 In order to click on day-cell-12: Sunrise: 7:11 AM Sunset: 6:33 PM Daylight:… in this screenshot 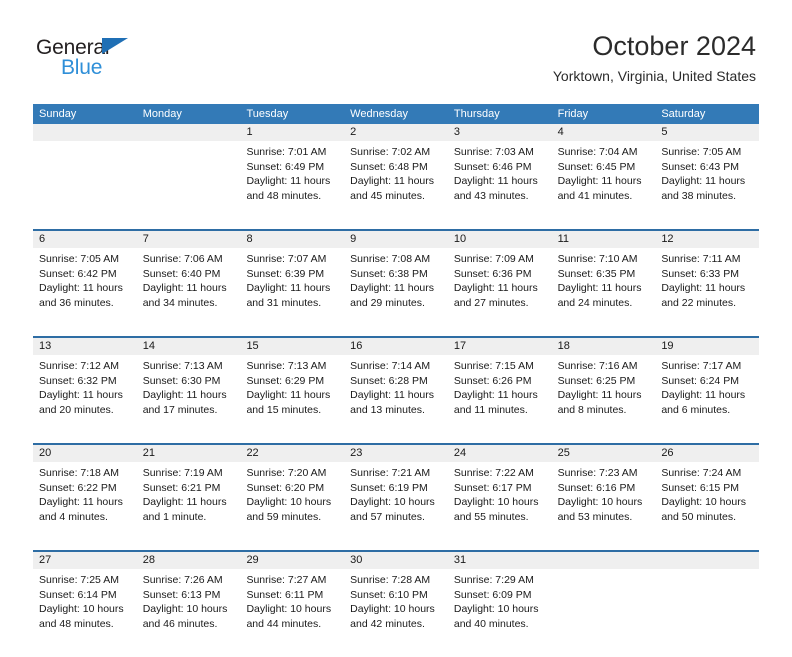, I will do `click(707, 292)`.